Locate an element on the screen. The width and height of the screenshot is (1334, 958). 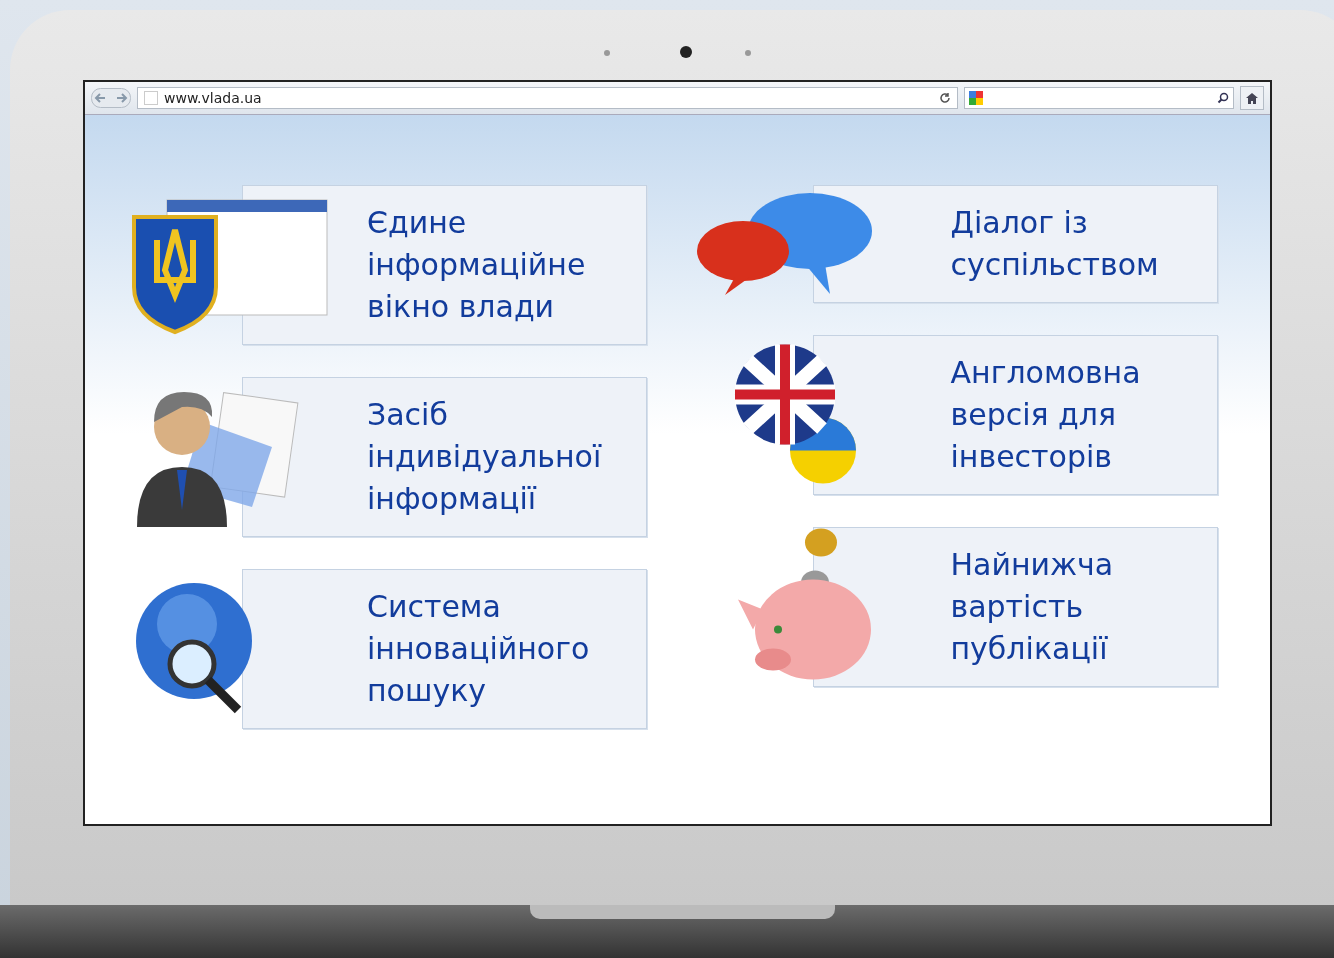
webcam-icon is located at coordinates (686, 52).